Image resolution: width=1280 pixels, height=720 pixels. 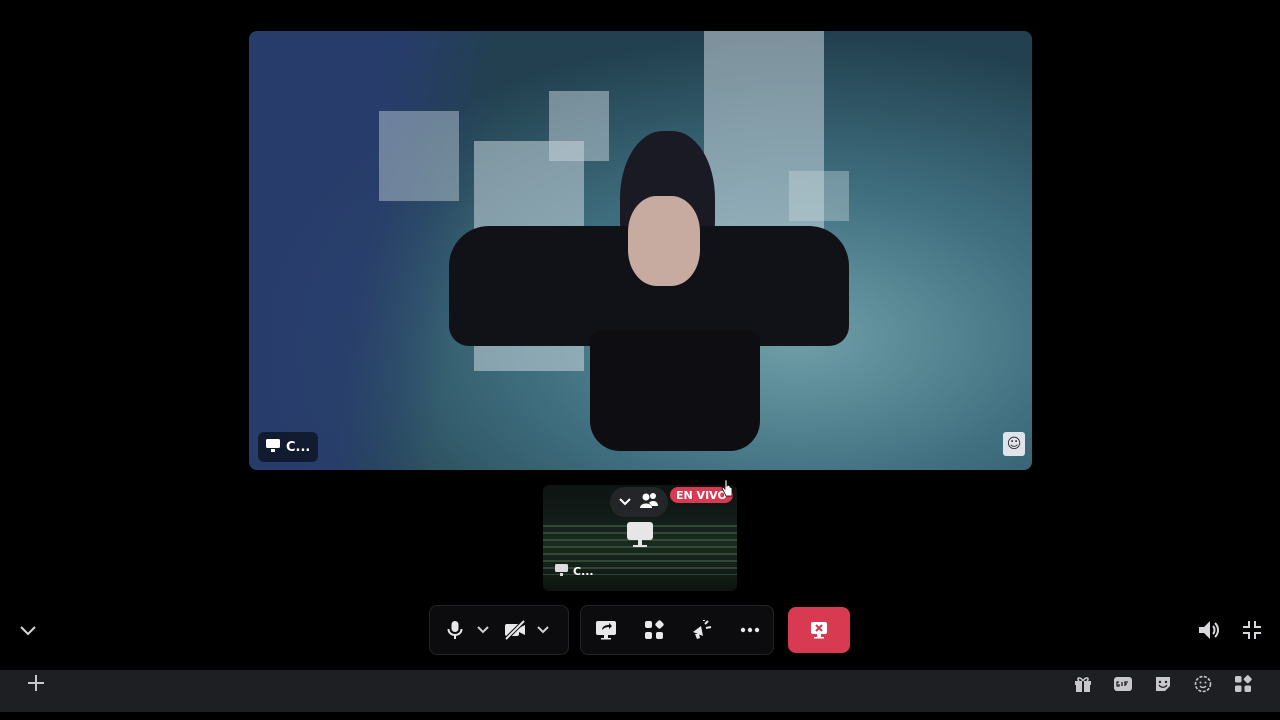 I want to click on video-options-button, so click(x=543, y=630).